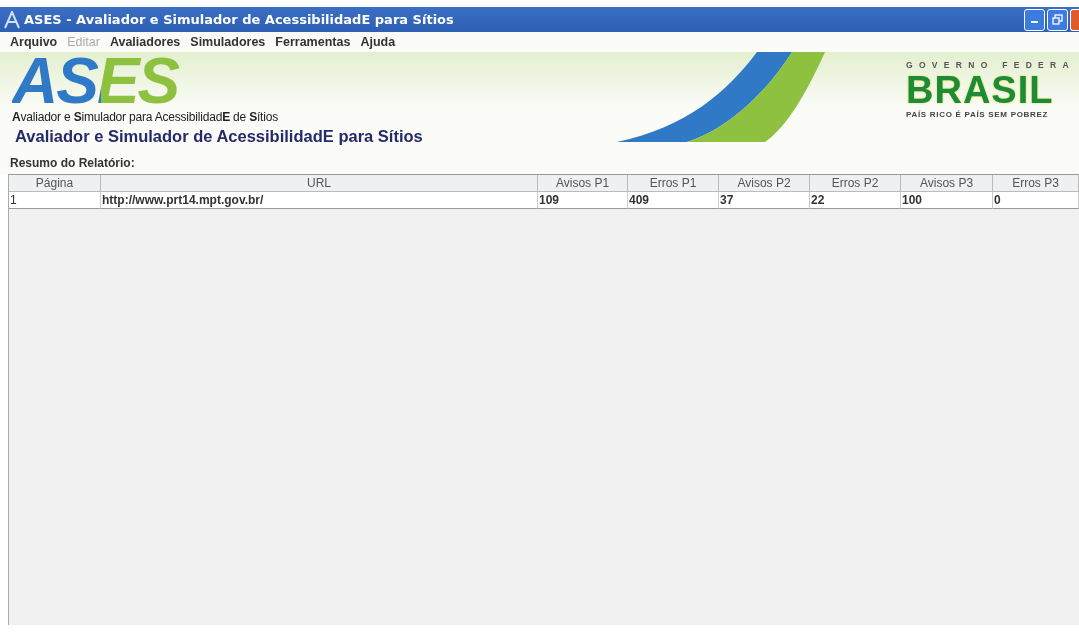 This screenshot has height=642, width=1079. Describe the element at coordinates (219, 136) in the screenshot. I see `app-heading: Avaliador e Simulador de AcessibilidadE para Sítios` at that location.